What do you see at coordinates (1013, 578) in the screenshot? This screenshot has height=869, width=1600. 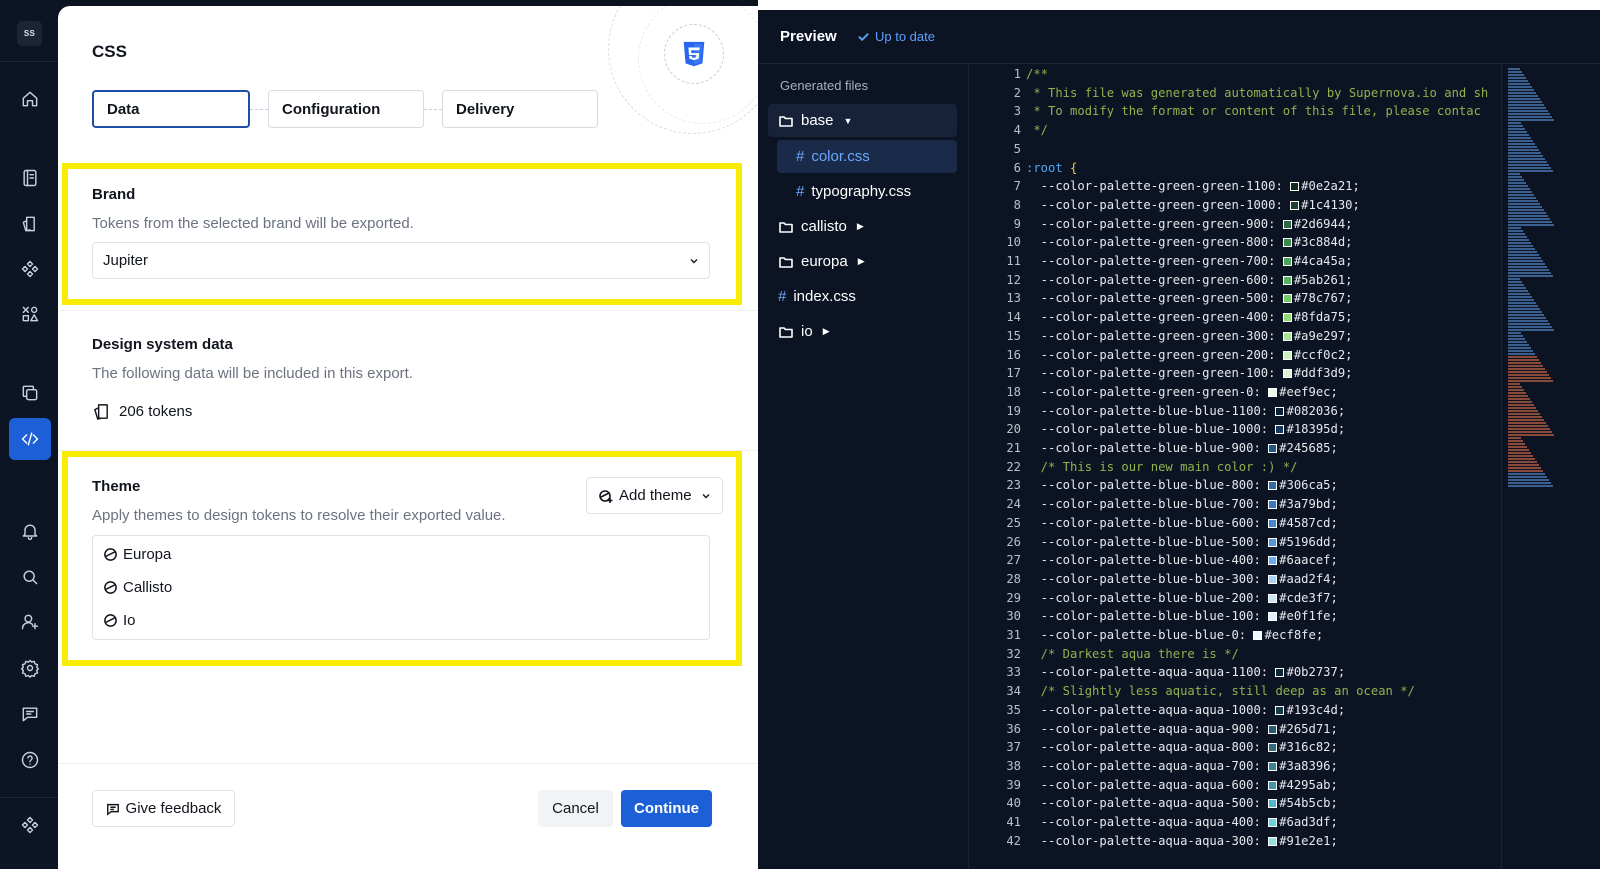 I see `line-number: 28` at bounding box center [1013, 578].